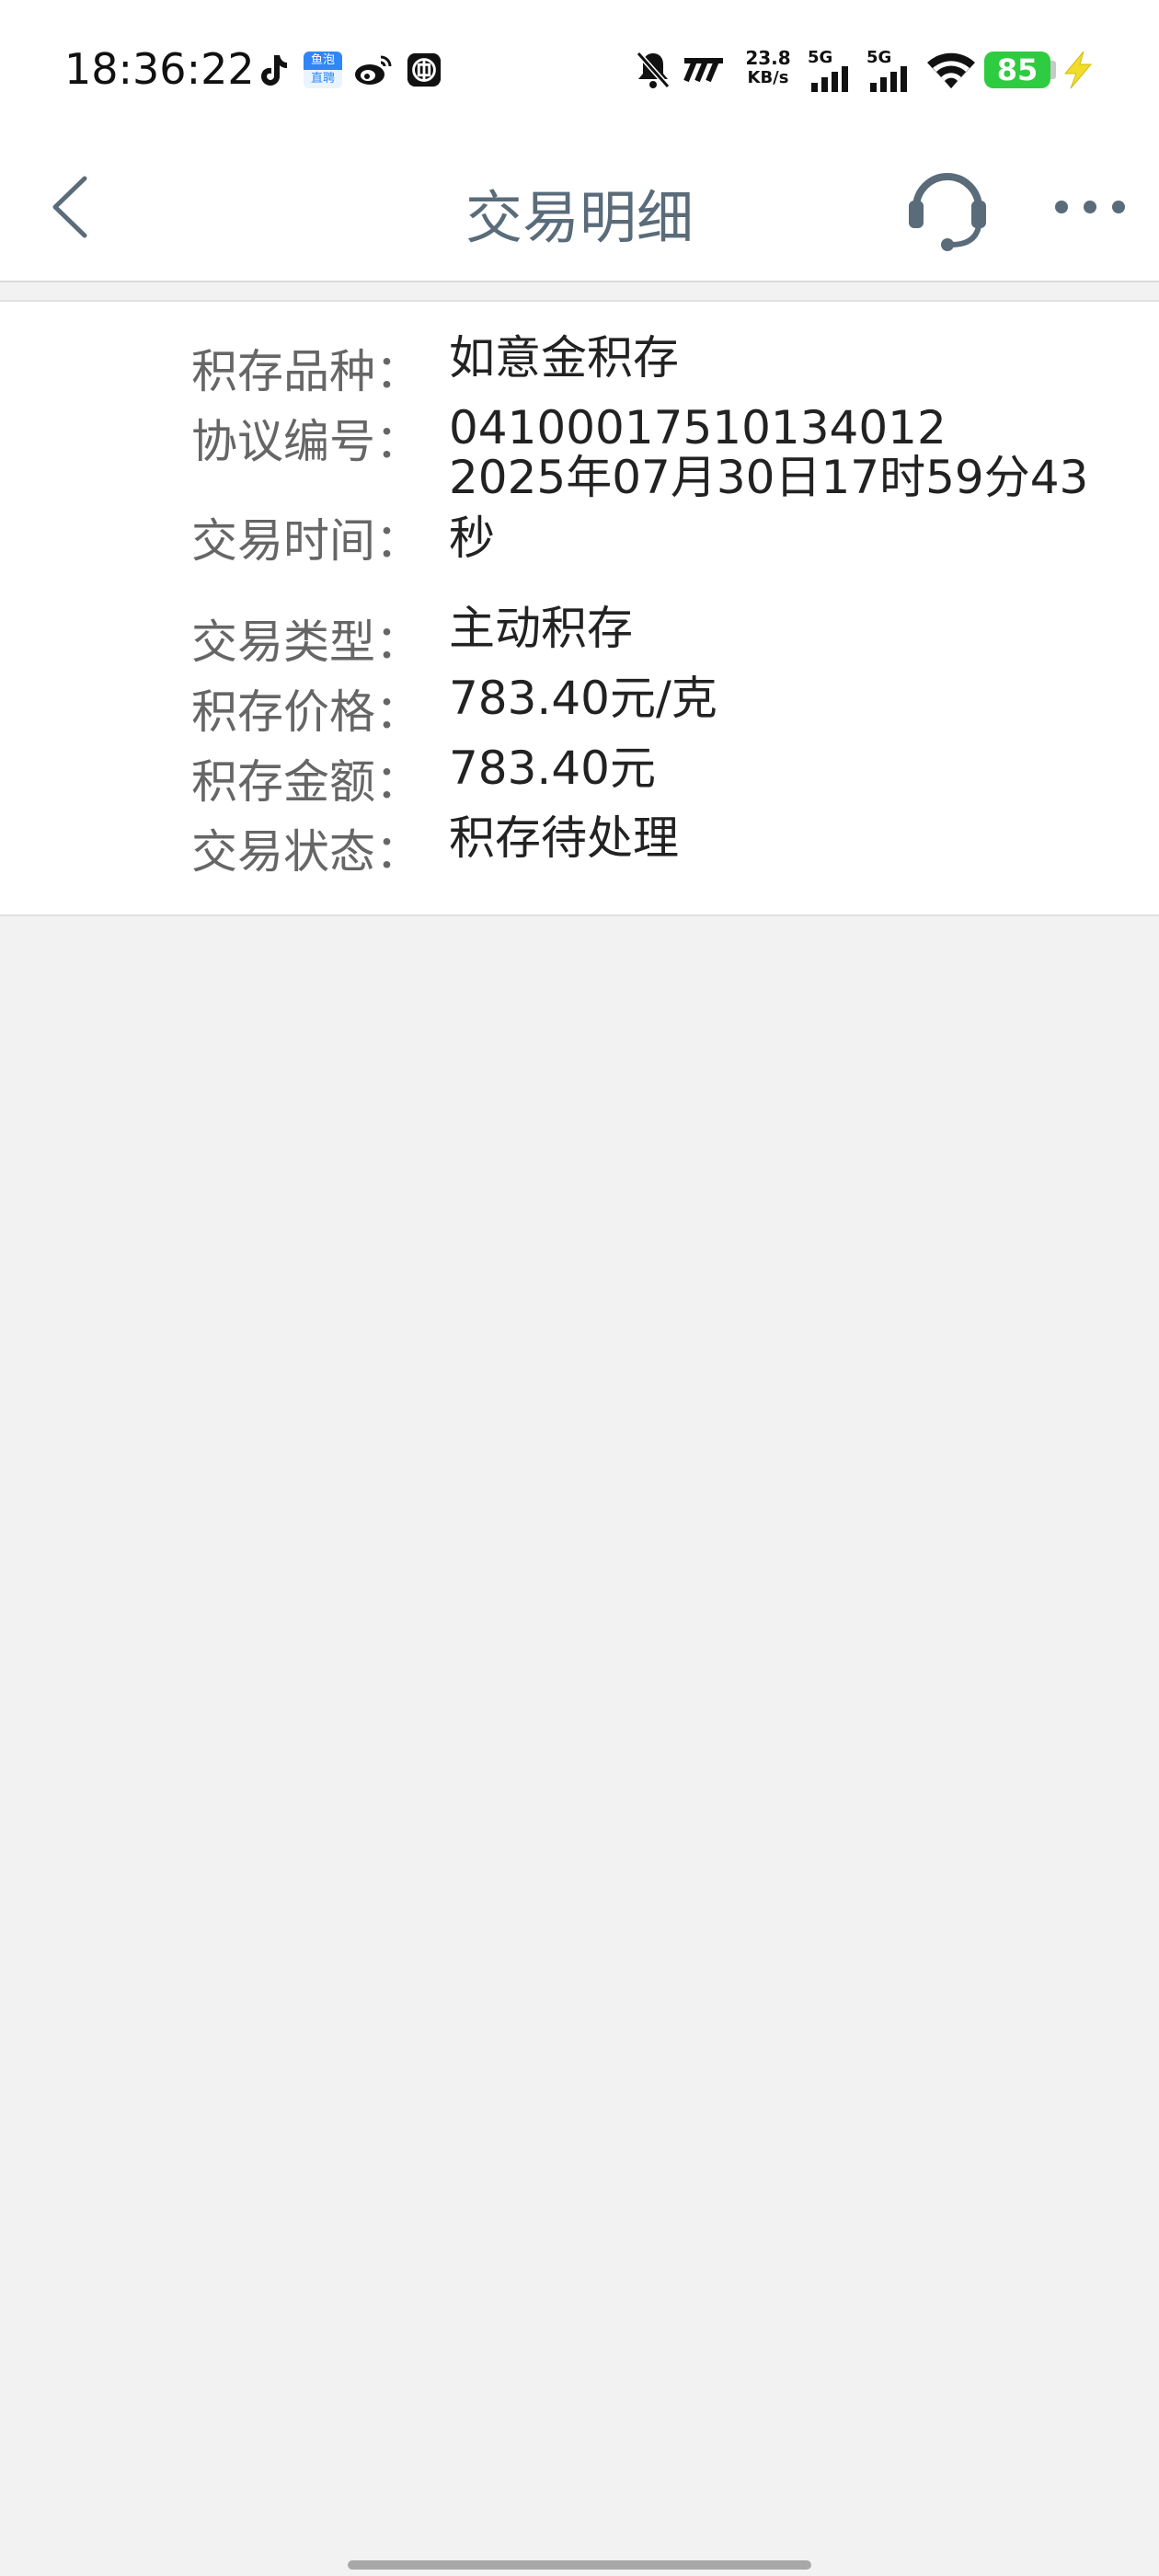 The width and height of the screenshot is (1159, 2576). I want to click on net-speed-unit: KB/s, so click(768, 77).